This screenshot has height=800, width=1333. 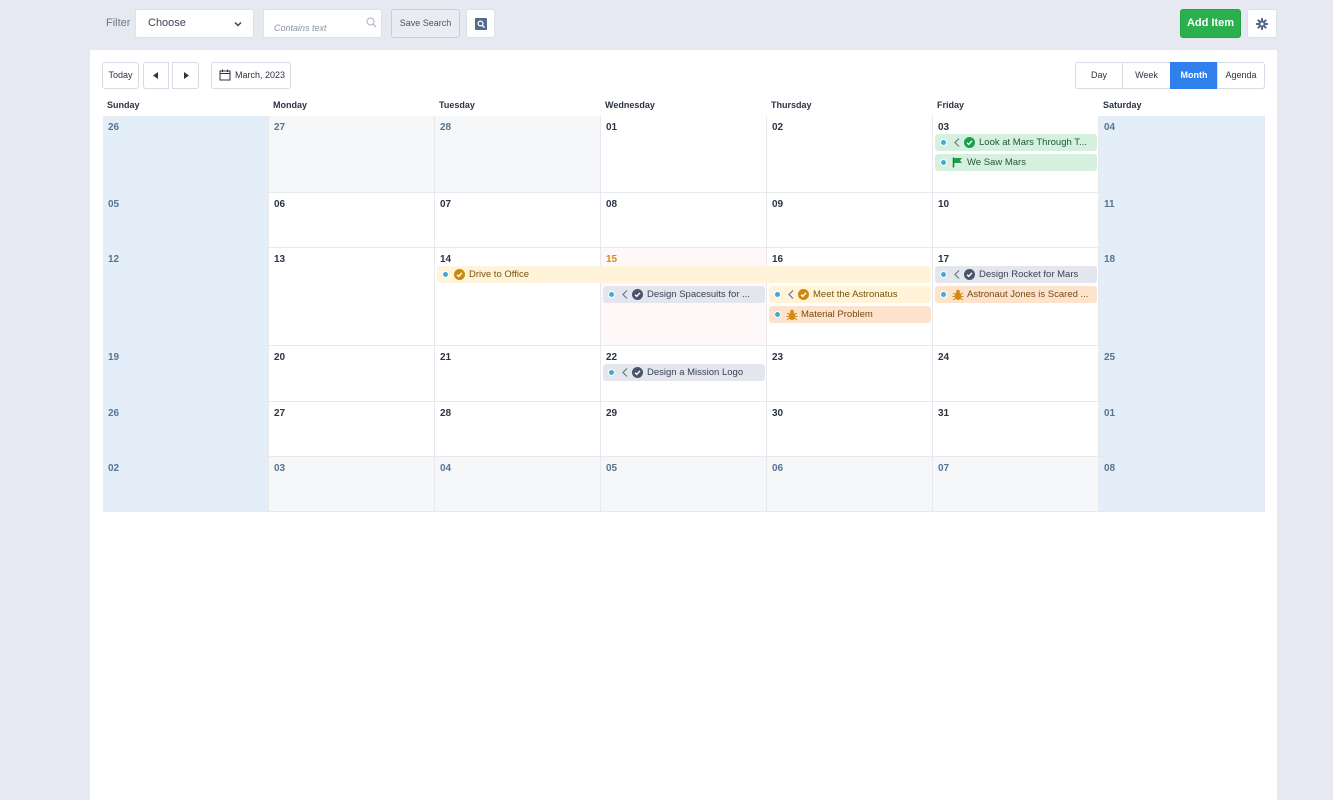 What do you see at coordinates (120, 75) in the screenshot?
I see `today-button: Today` at bounding box center [120, 75].